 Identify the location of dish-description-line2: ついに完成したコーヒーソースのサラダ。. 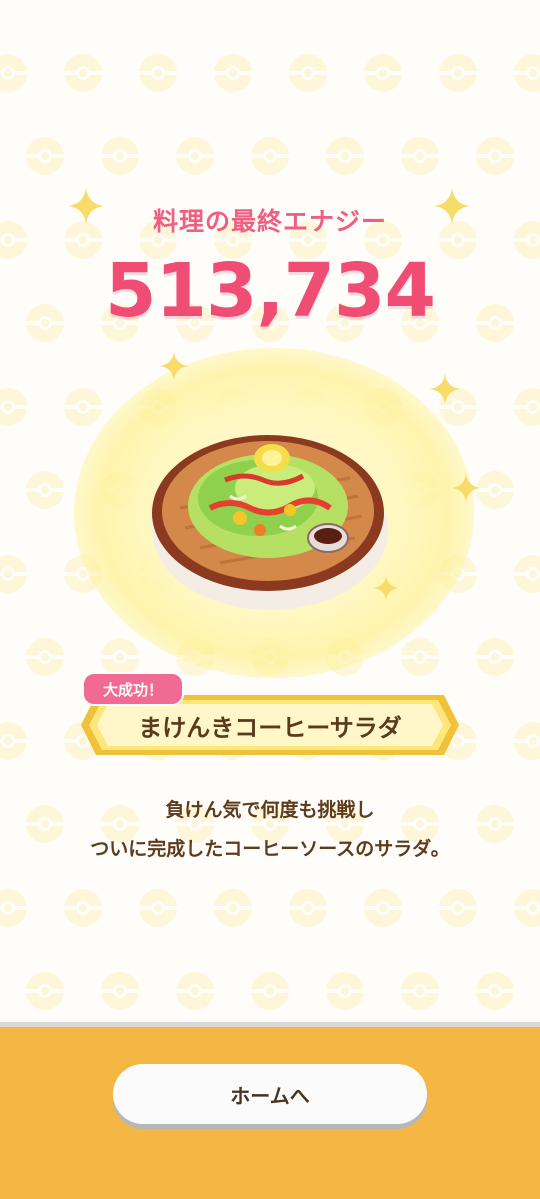
(270, 849).